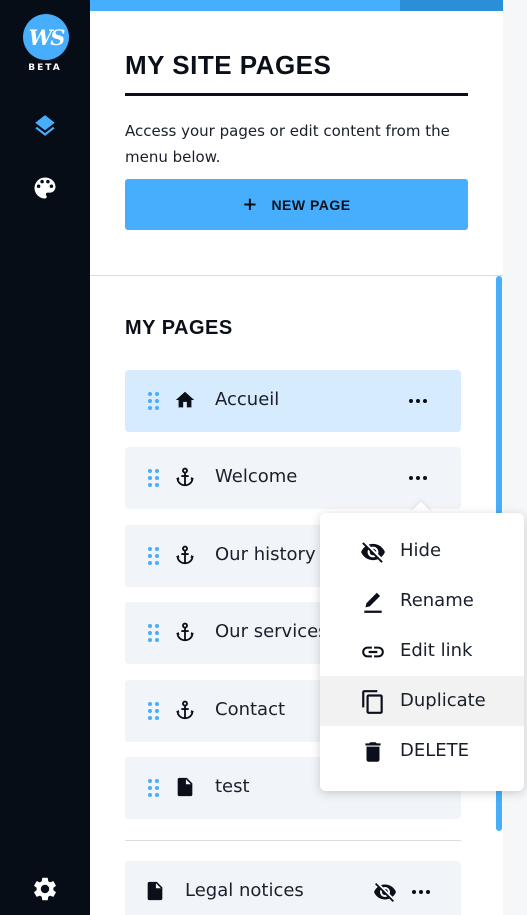  Describe the element at coordinates (250, 204) in the screenshot. I see `plus-icon: +` at that location.